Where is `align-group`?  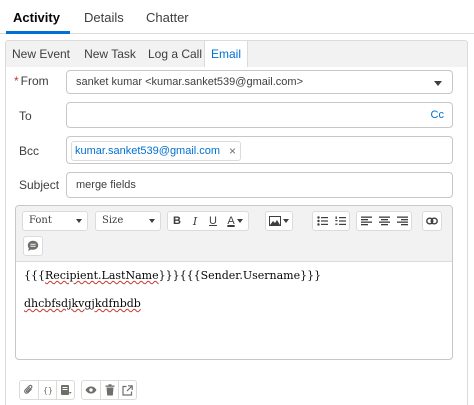 align-group is located at coordinates (384, 221).